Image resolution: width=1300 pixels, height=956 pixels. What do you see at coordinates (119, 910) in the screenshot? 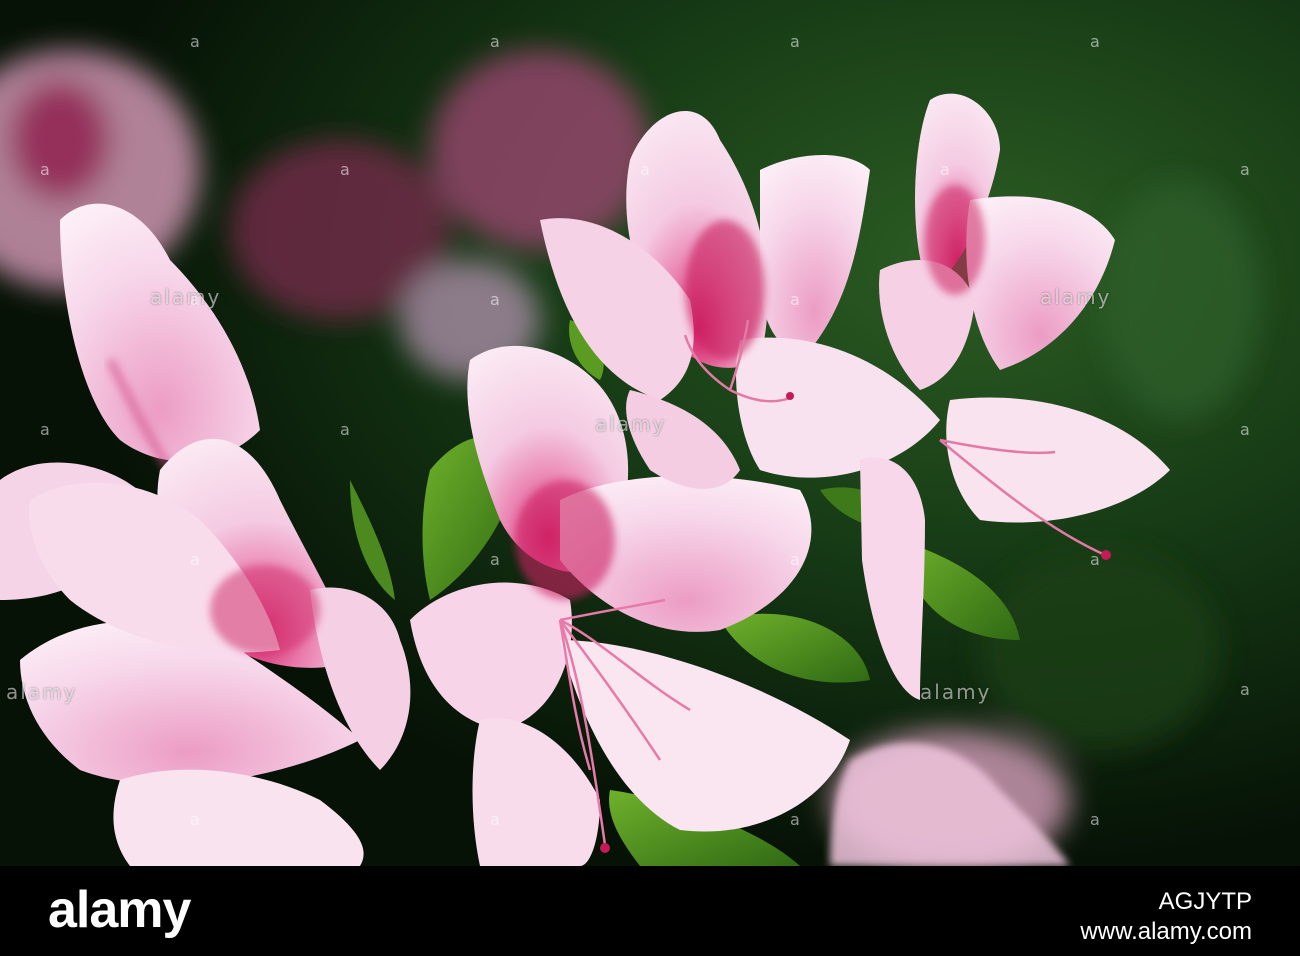
I see `alamy-logo: alamy` at bounding box center [119, 910].